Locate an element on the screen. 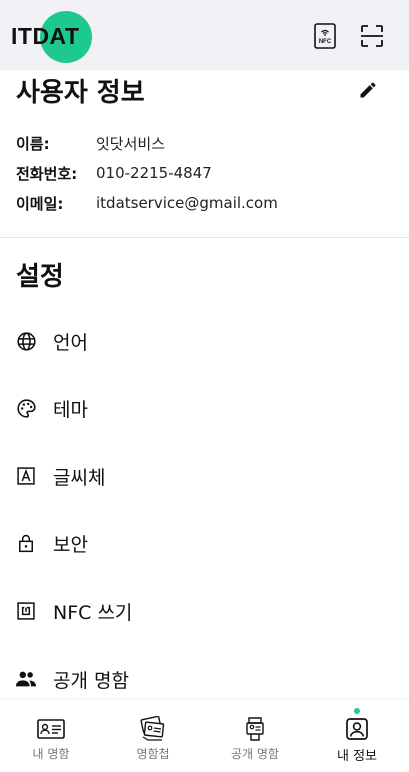 This screenshot has width=409, height=772. info-label: 이름: is located at coordinates (33, 143).